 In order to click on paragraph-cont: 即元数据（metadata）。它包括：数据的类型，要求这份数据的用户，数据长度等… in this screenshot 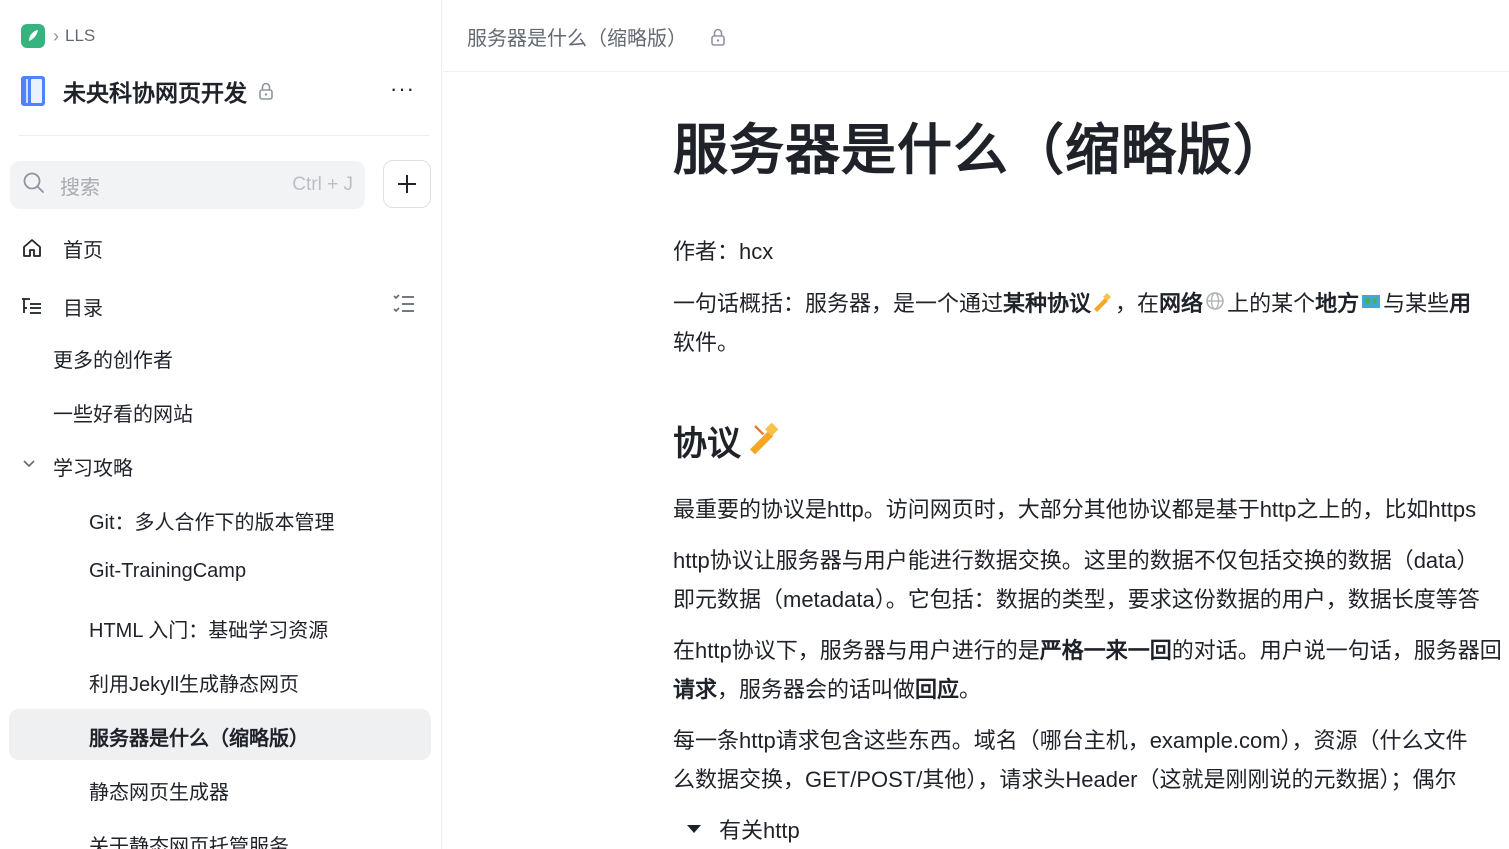, I will do `click(1076, 599)`.